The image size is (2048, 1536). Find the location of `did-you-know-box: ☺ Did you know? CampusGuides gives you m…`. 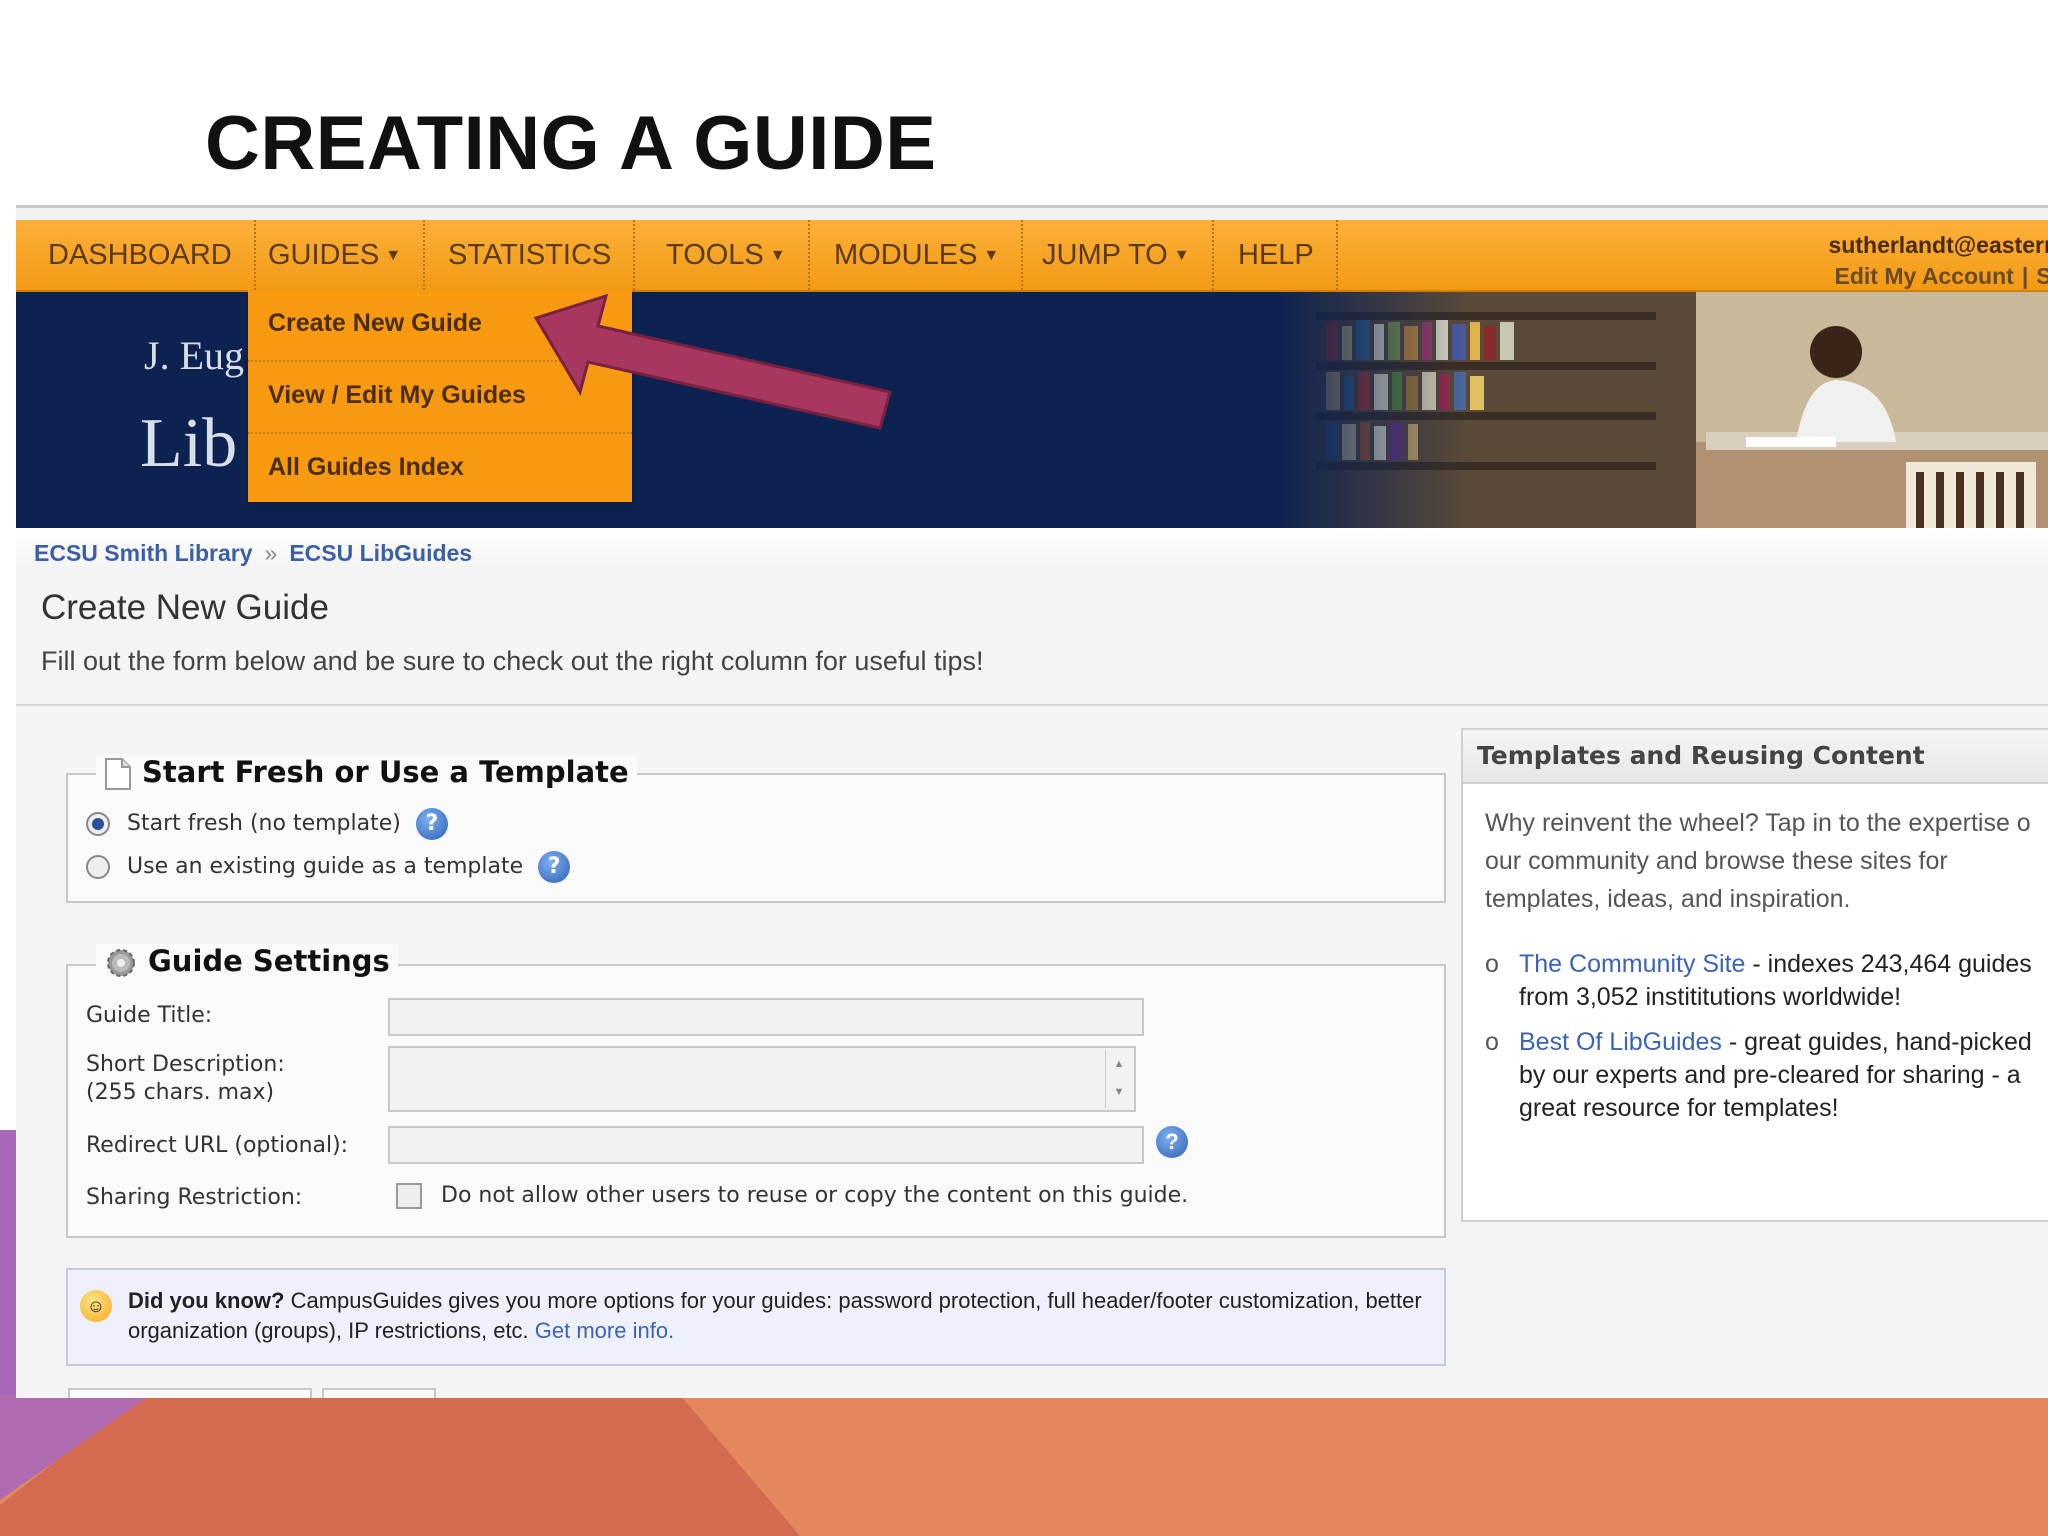

did-you-know-box: ☺ Did you know? CampusGuides gives you m… is located at coordinates (756, 1317).